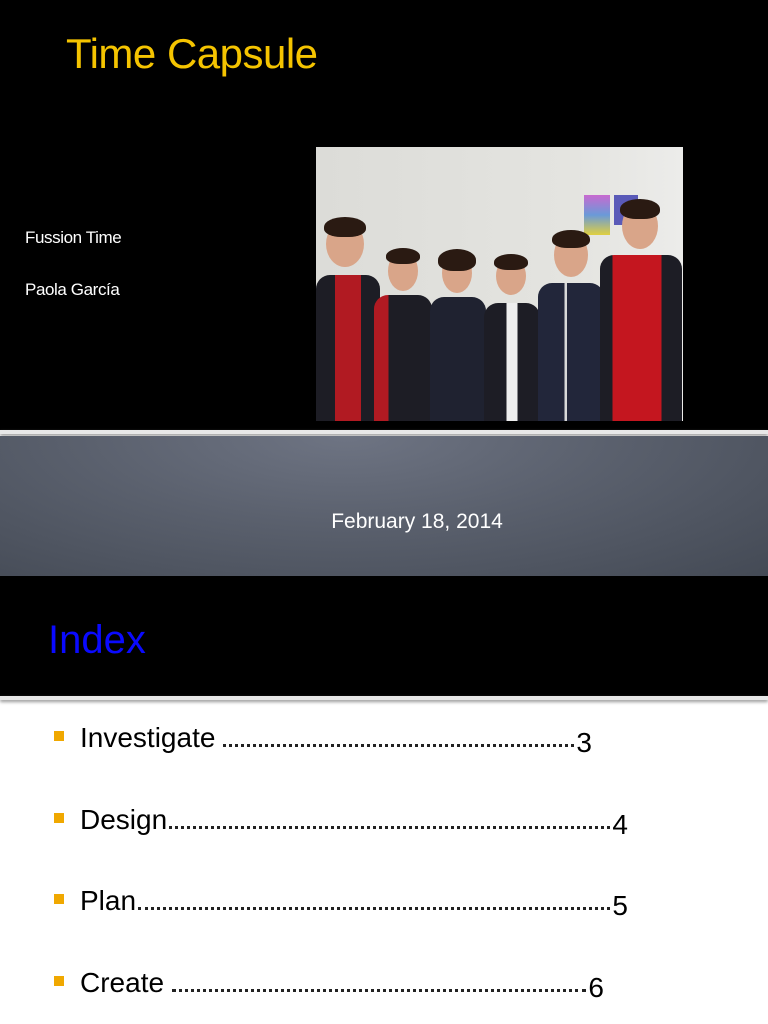  I want to click on index-item-page: 5, so click(620, 905).